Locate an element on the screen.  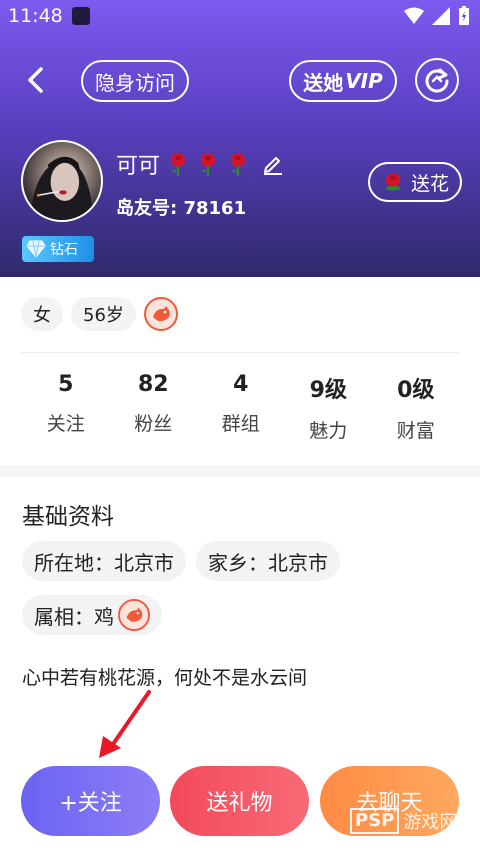
stat-charm: 9级 魅力 is located at coordinates (329, 407).